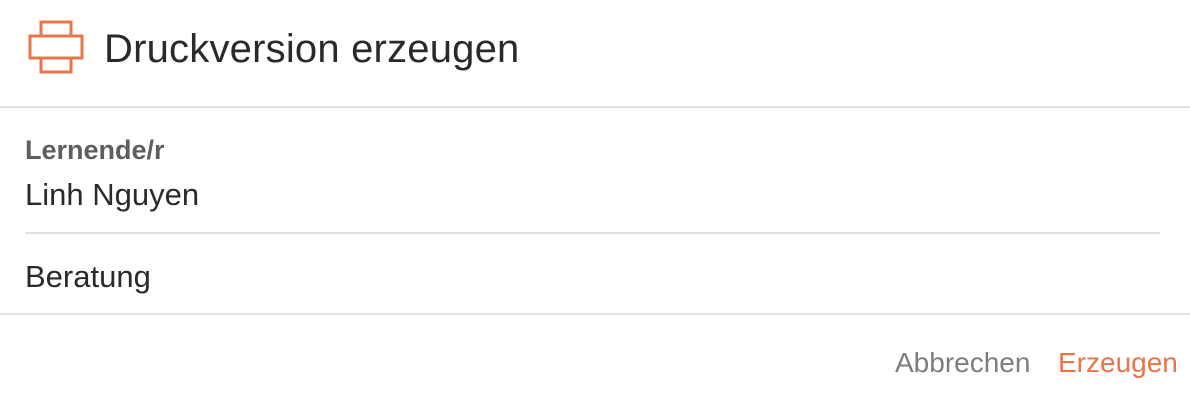 The height and width of the screenshot is (404, 1190). I want to click on cancel-button: Abbrechen, so click(962, 363).